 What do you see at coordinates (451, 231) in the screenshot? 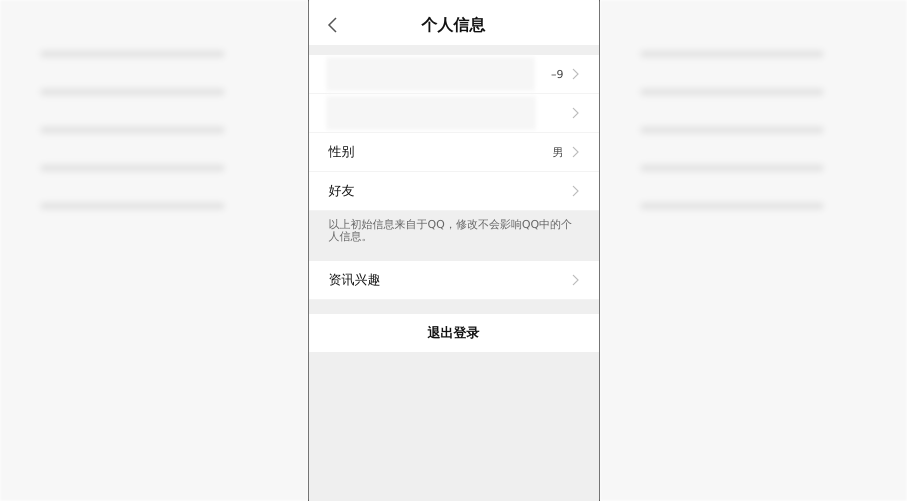
I see `info-note: 以上初始信息来自于QQ，修改不会影响QQ中的个人信息。` at bounding box center [451, 231].